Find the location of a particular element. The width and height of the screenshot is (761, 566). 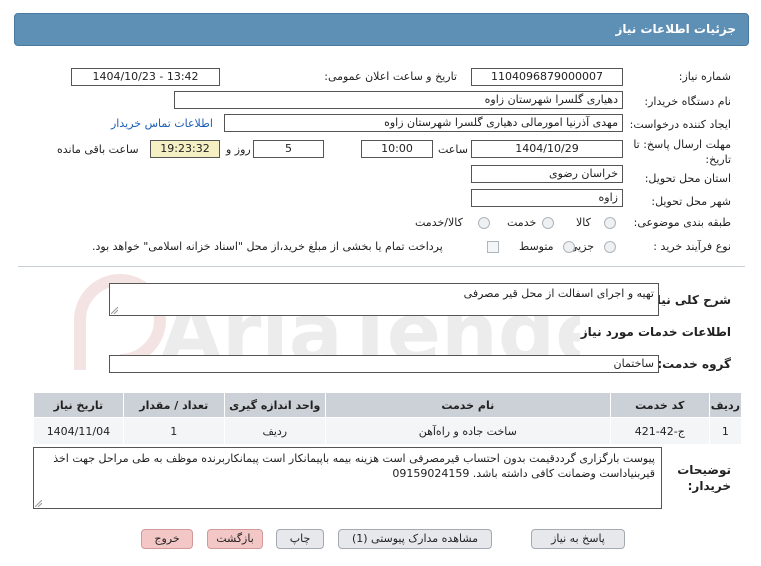

watermark-logo: AriaTender.neT is located at coordinates (327, 326).